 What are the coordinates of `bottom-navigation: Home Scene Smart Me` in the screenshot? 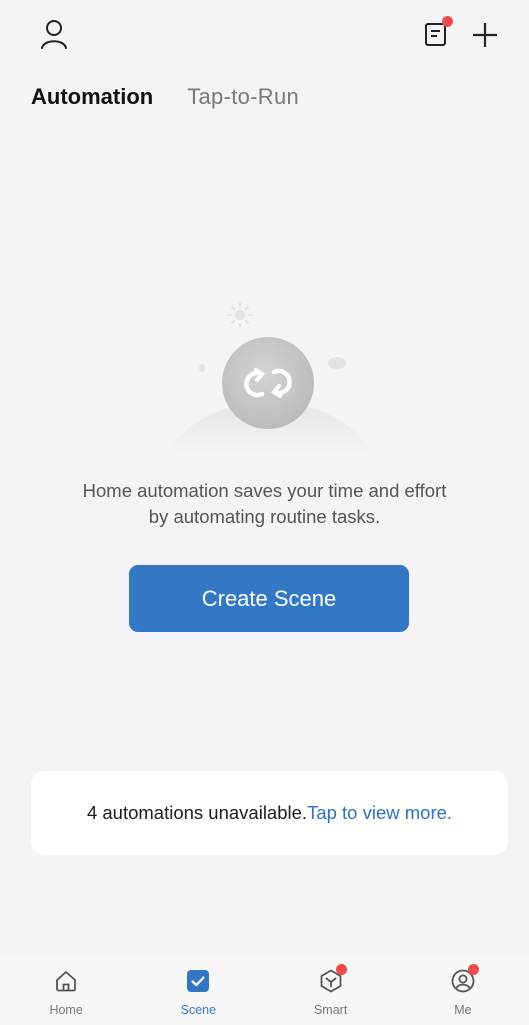 It's located at (264, 990).